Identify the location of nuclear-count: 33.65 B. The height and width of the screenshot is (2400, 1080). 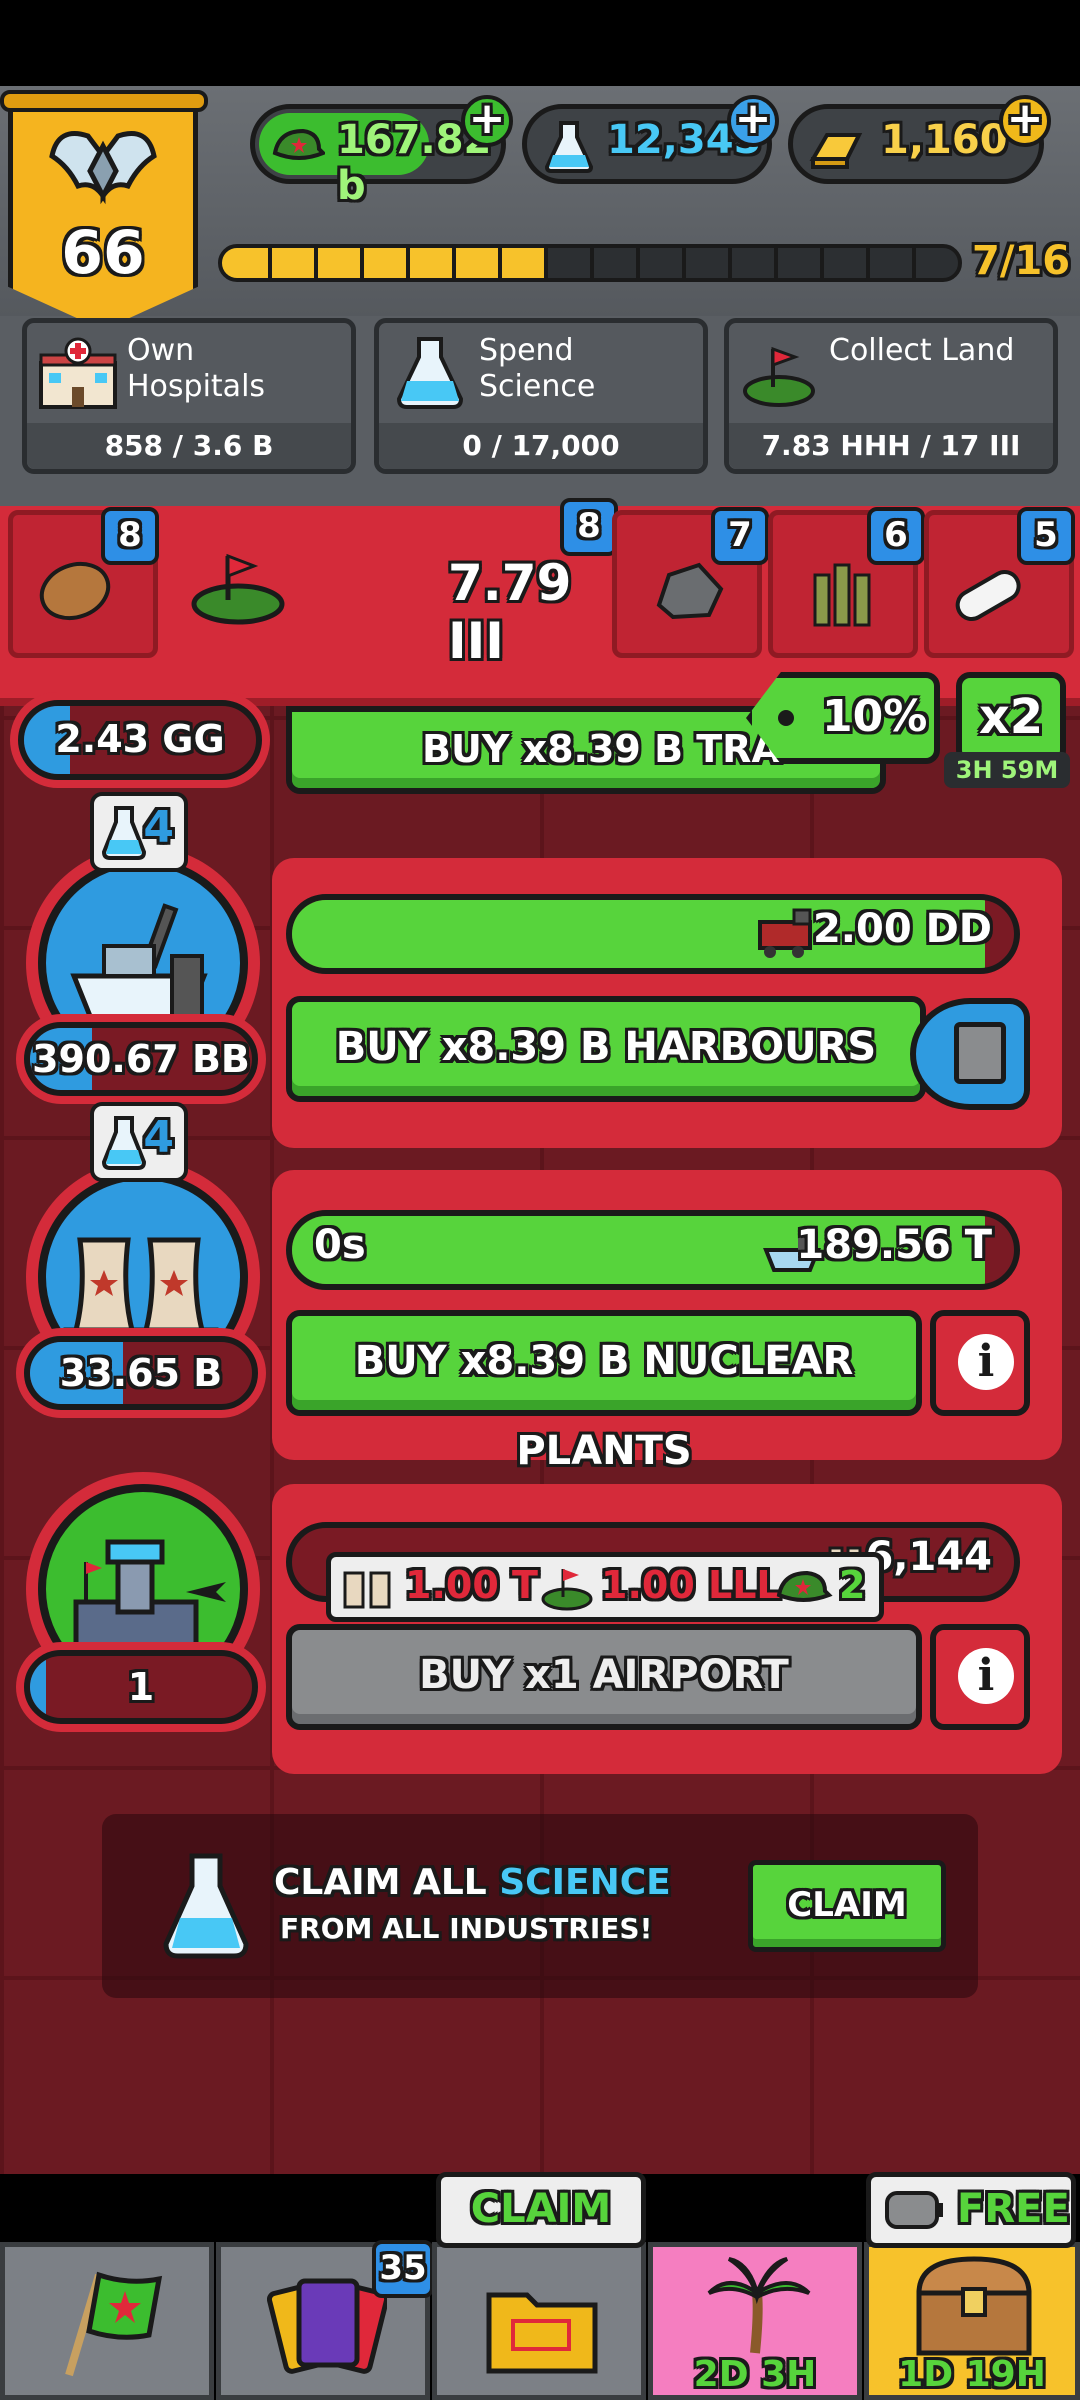
(141, 1373).